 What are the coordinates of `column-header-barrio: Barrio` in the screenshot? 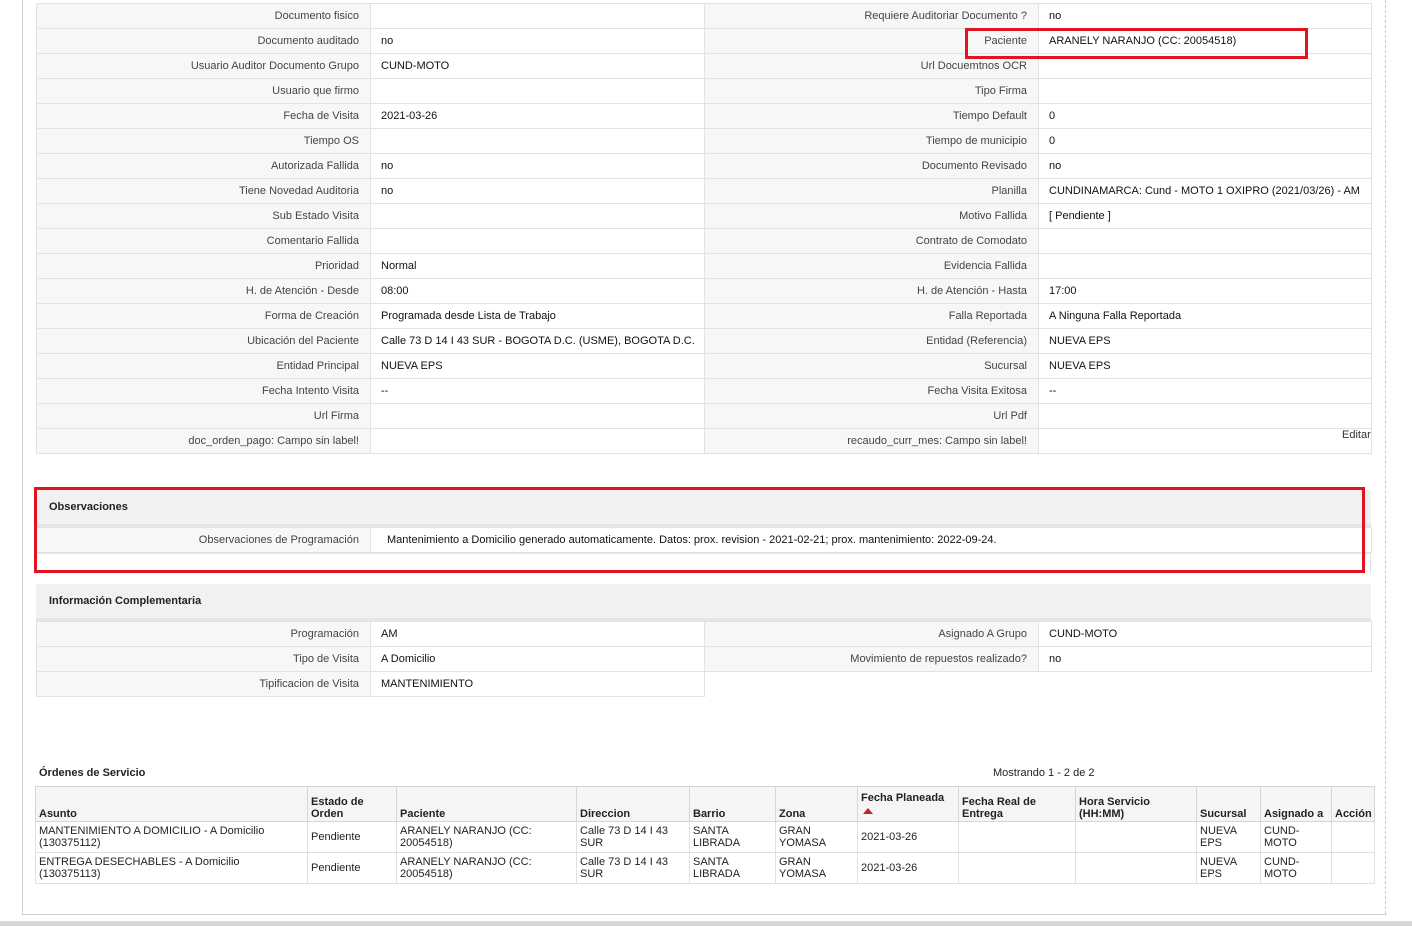 It's located at (732, 804).